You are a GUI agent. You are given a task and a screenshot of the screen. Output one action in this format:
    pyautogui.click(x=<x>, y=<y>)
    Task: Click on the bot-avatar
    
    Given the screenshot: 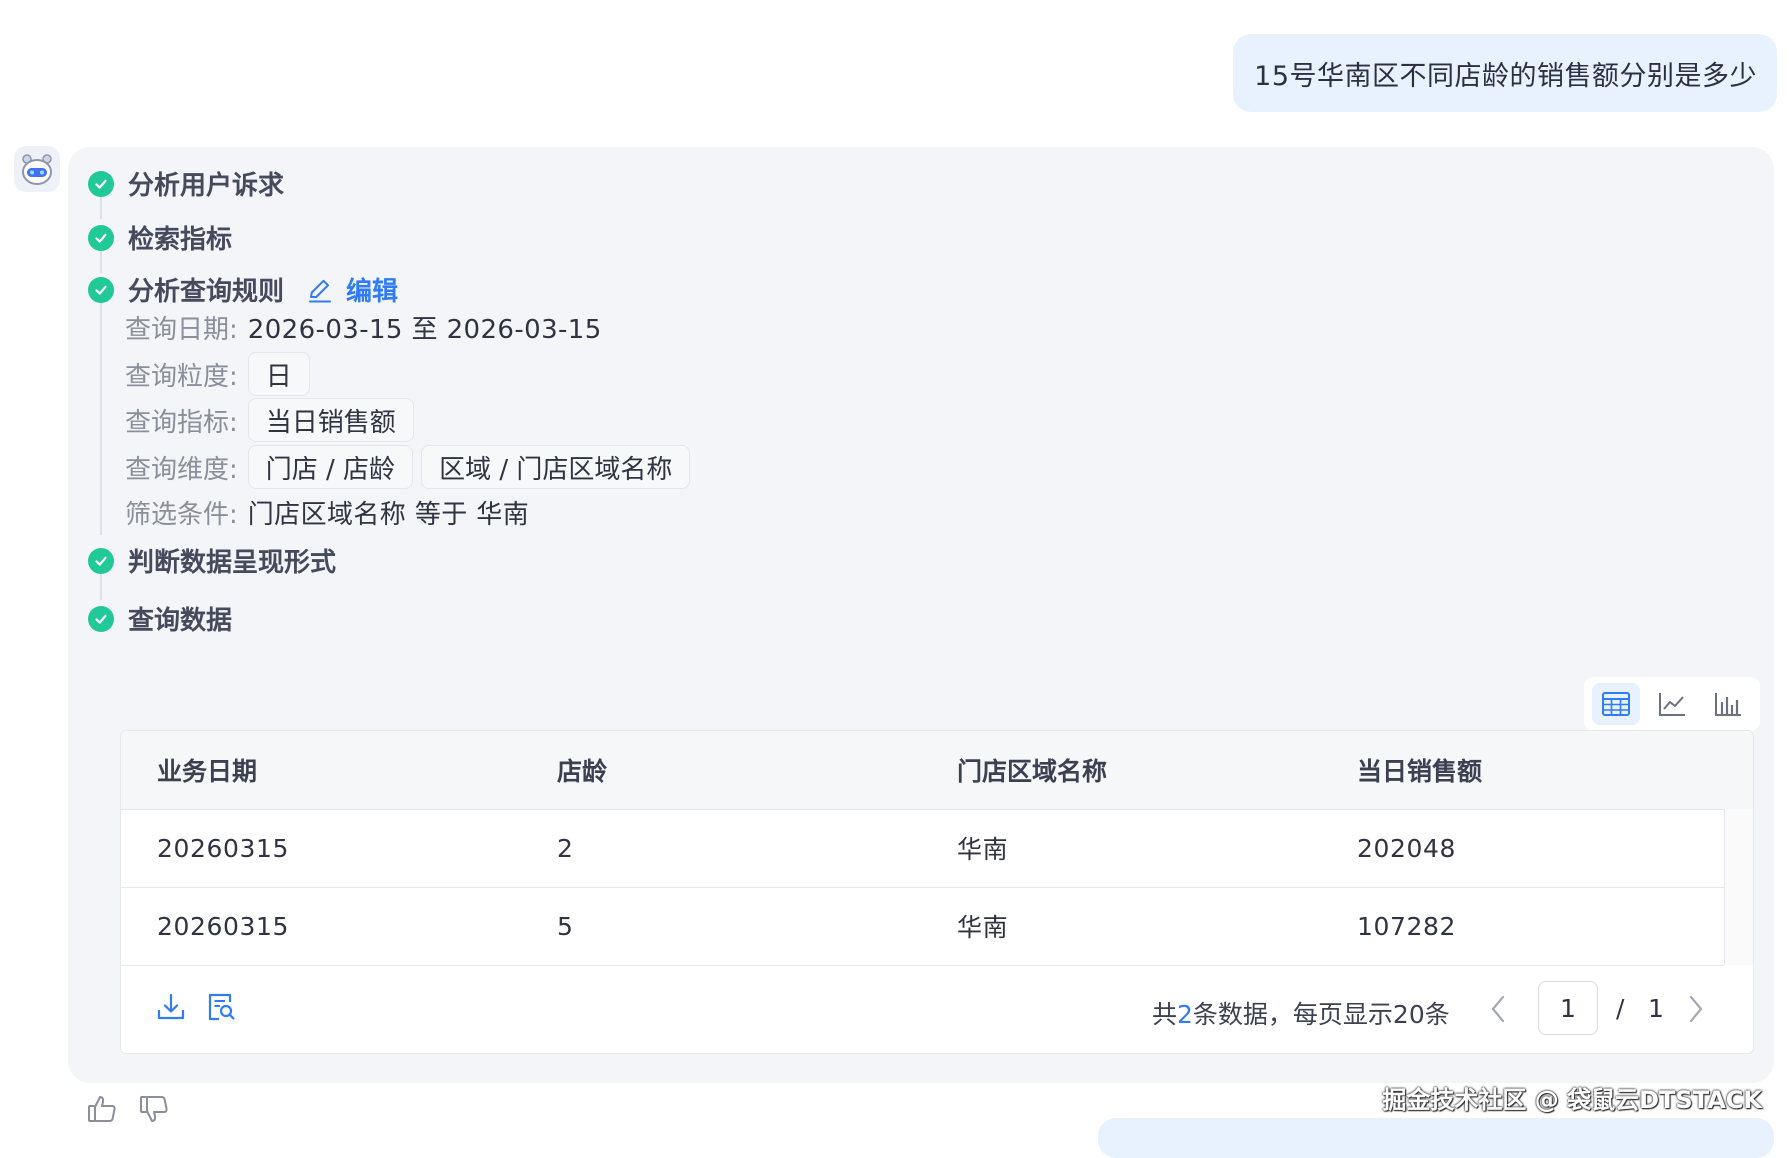 What is the action you would take?
    pyautogui.click(x=37, y=169)
    